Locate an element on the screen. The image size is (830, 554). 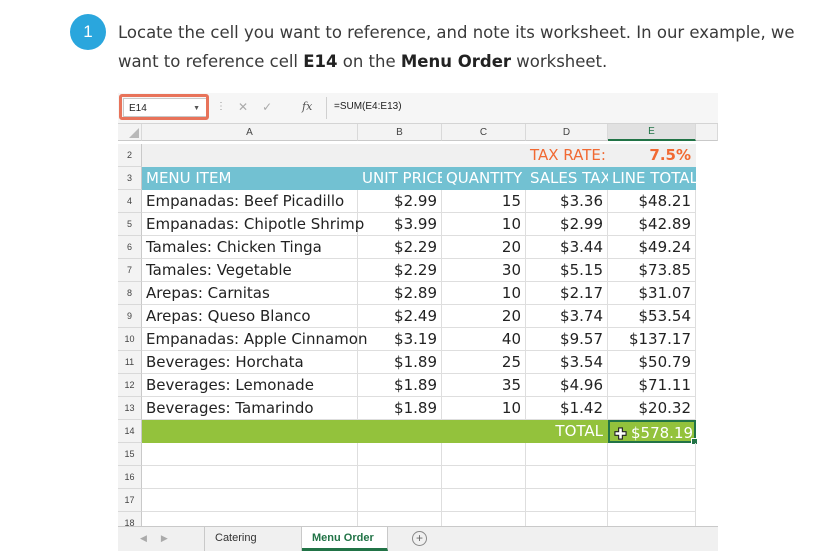
cell-sales-tax: $3.36 is located at coordinates (567, 201).